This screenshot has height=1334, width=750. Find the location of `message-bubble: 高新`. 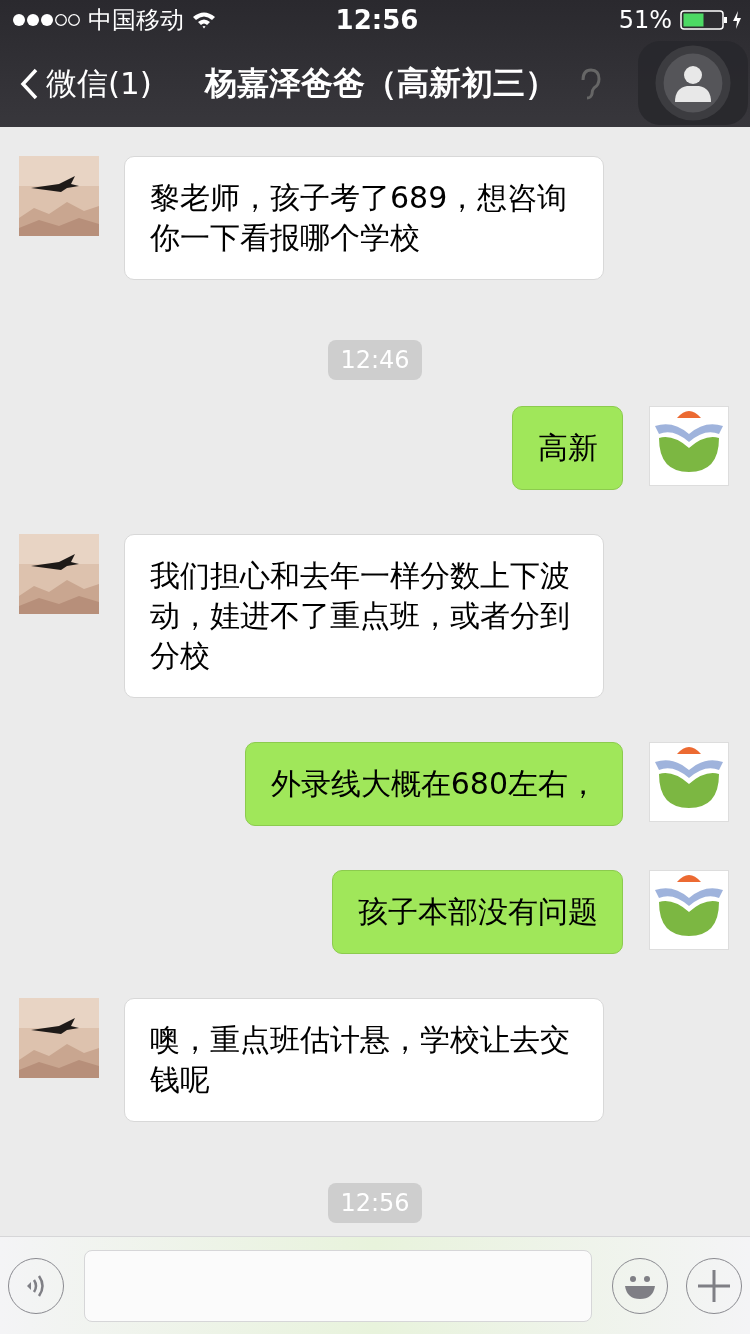

message-bubble: 高新 is located at coordinates (567, 448).